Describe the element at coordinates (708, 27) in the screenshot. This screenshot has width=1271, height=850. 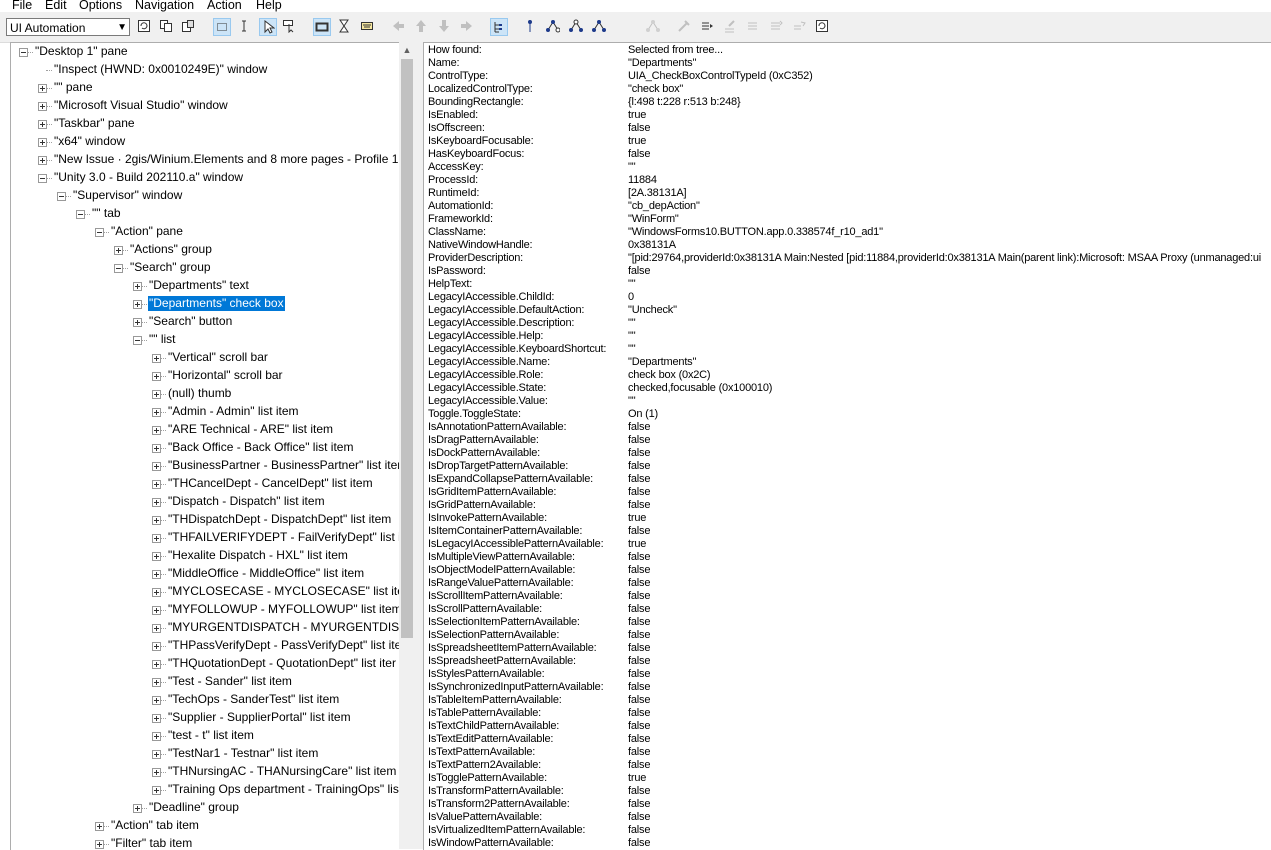
I see `action-2-icon` at that location.